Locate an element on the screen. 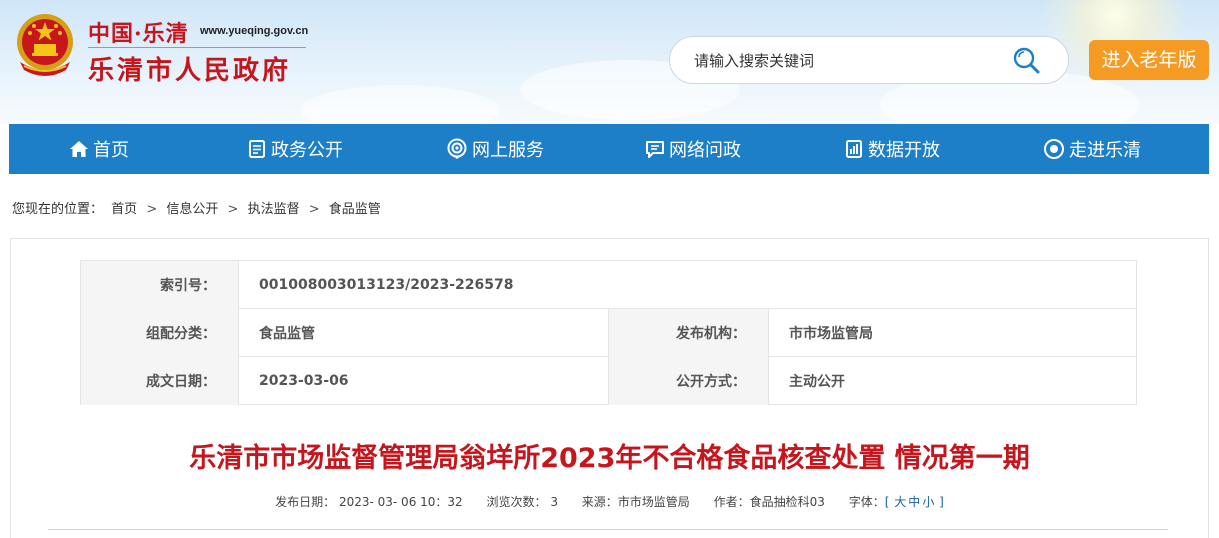 The height and width of the screenshot is (538, 1219). site-url: www.yueqing.gov.cn is located at coordinates (254, 31).